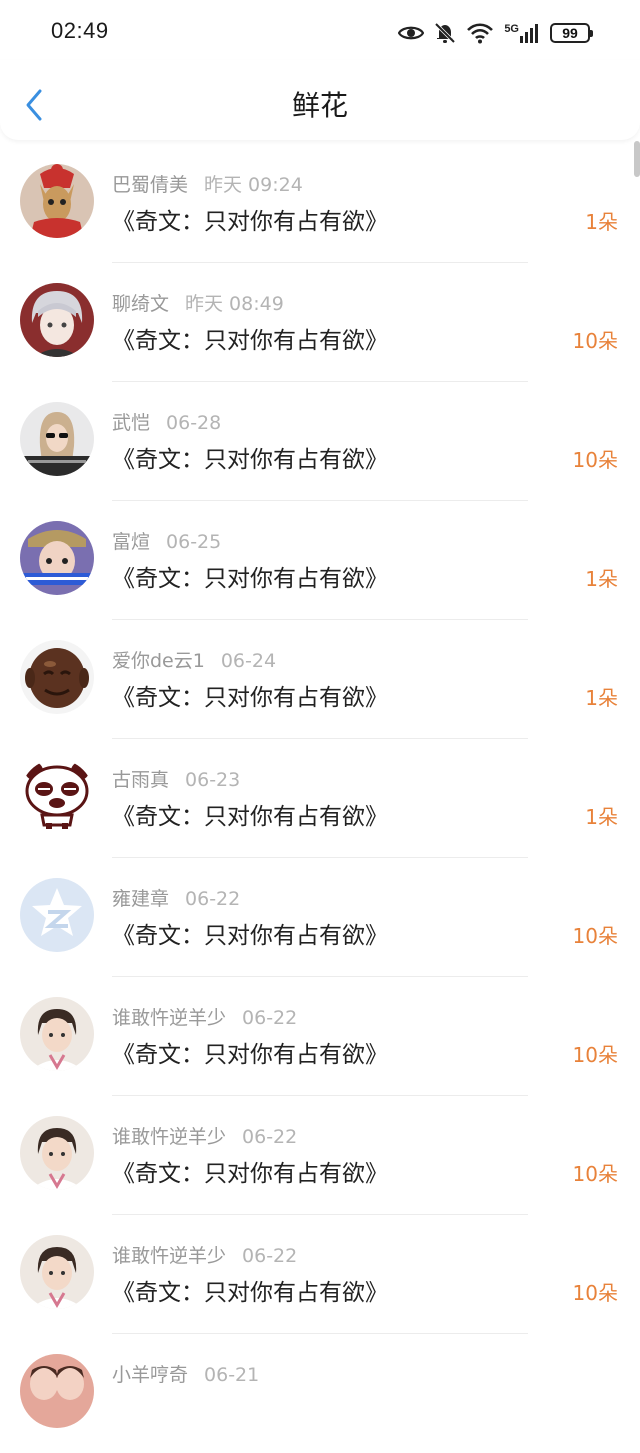  Describe the element at coordinates (57, 320) in the screenshot. I see `anime-avatar` at that location.